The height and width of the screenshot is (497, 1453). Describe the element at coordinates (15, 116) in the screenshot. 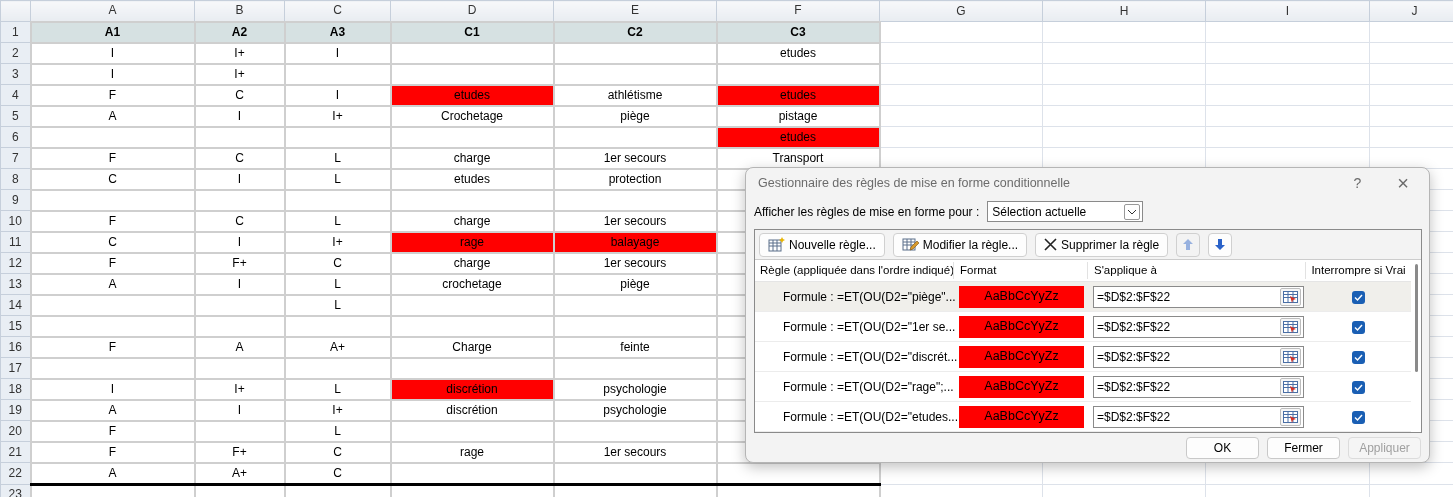

I see `row-header: 5` at that location.